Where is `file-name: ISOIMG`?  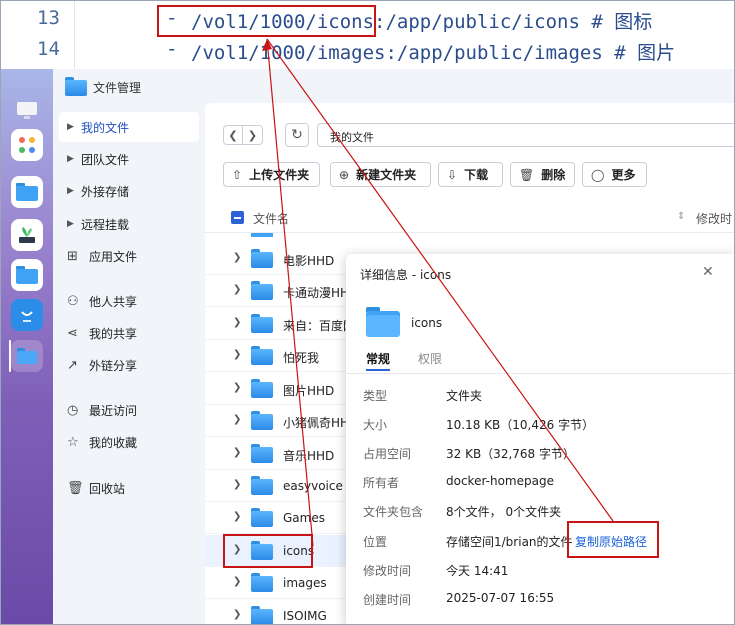 file-name: ISOIMG is located at coordinates (305, 616).